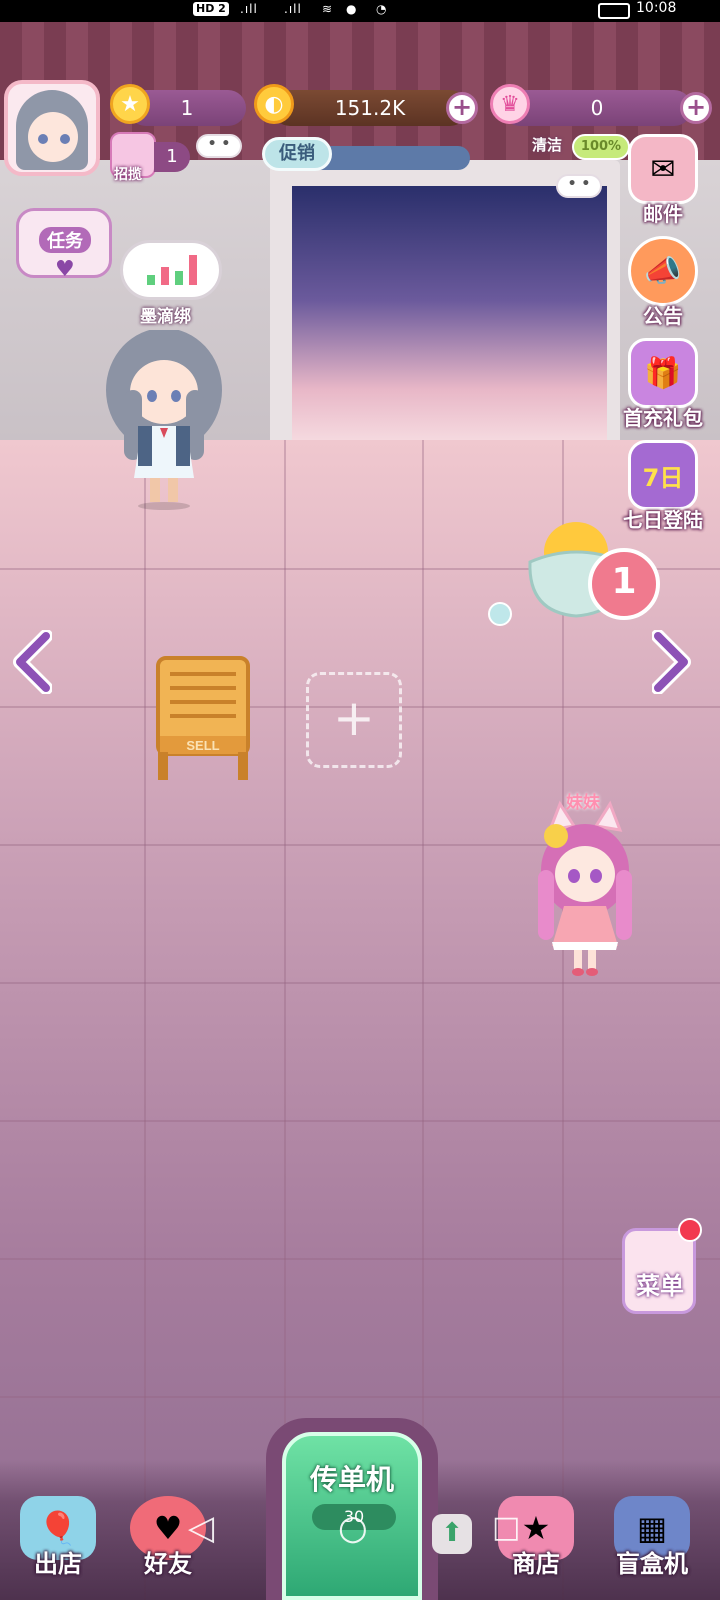  Describe the element at coordinates (663, 316) in the screenshot. I see `notice-label: 公告` at that location.